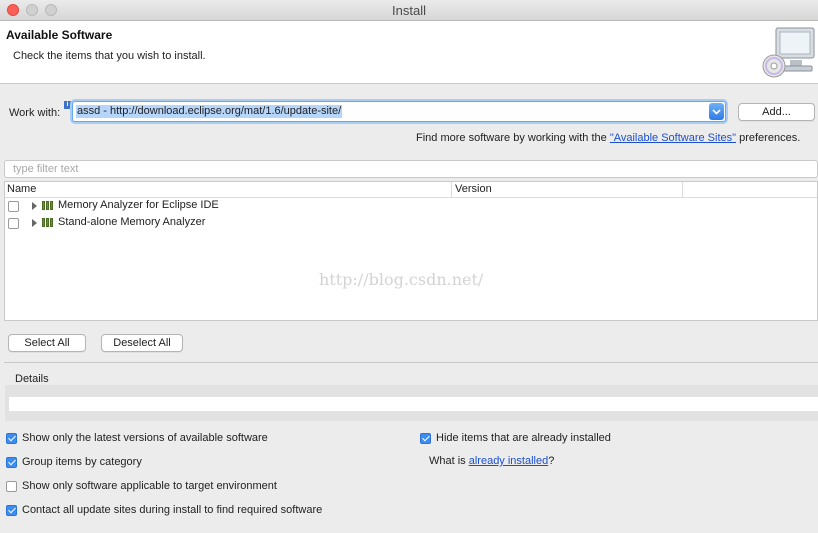 The height and width of the screenshot is (533, 818). Describe the element at coordinates (716, 111) in the screenshot. I see `chevron-down-icon` at that location.